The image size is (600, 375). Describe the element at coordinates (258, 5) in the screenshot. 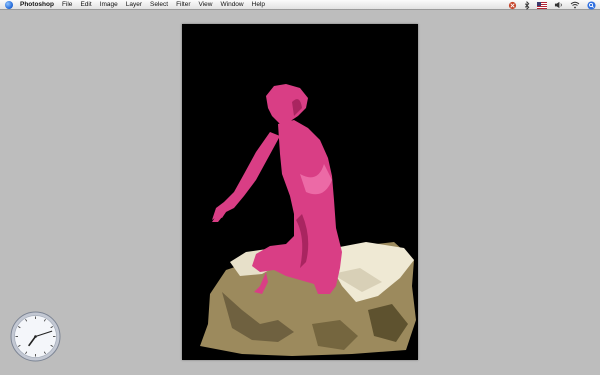

I see `menu-help: Help` at that location.